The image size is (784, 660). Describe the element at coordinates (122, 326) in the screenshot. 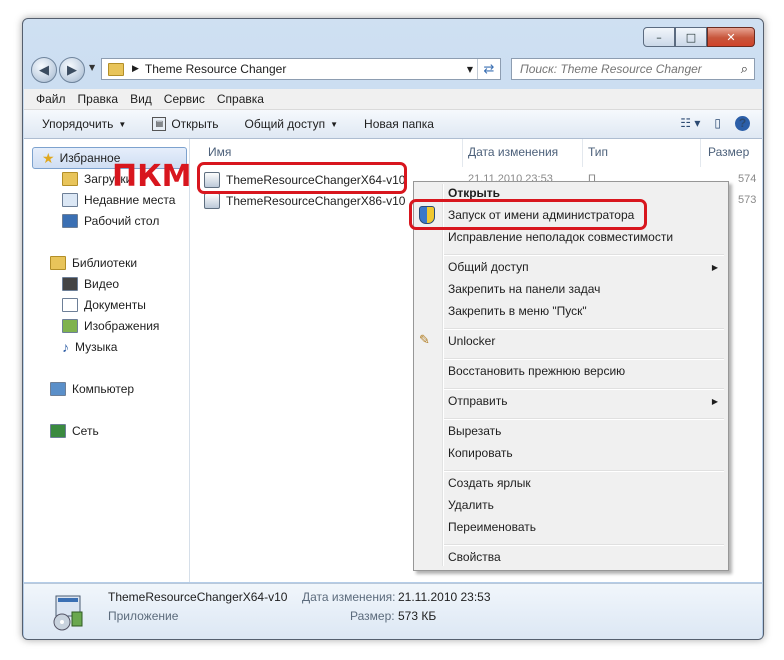

I see `nav-label: Изображения` at that location.